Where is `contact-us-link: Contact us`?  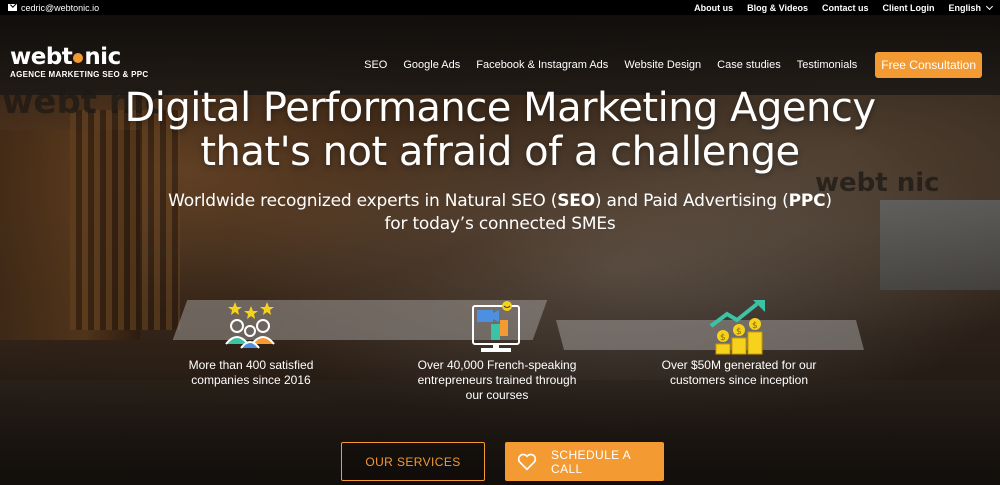 contact-us-link: Contact us is located at coordinates (845, 8).